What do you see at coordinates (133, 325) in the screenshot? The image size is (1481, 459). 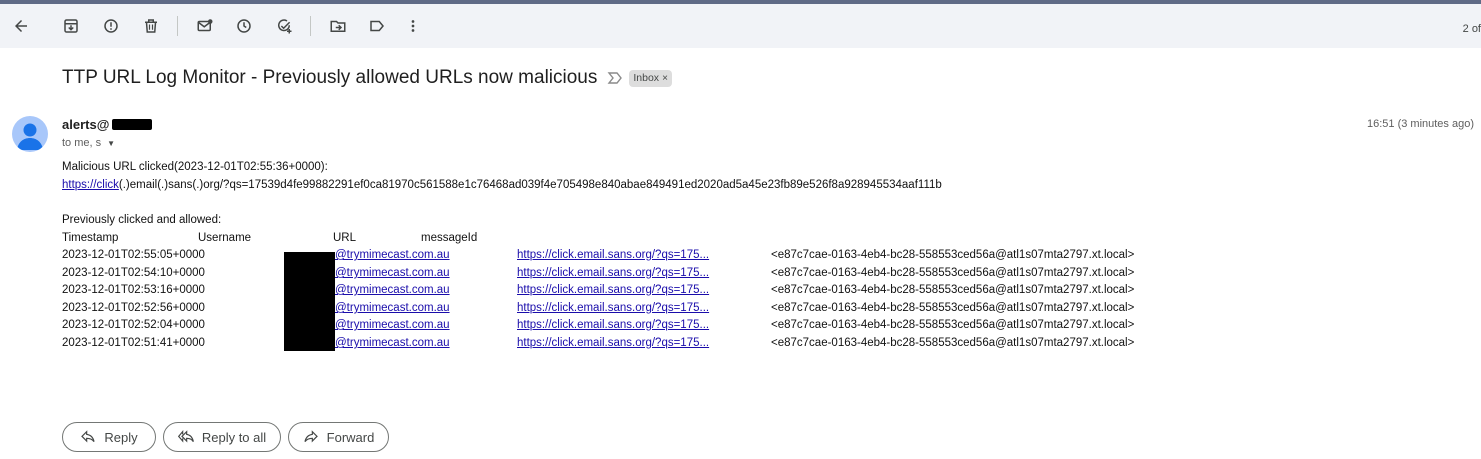 I see `table-row-timestamp: 2023-12-01T02:52:04+0000` at bounding box center [133, 325].